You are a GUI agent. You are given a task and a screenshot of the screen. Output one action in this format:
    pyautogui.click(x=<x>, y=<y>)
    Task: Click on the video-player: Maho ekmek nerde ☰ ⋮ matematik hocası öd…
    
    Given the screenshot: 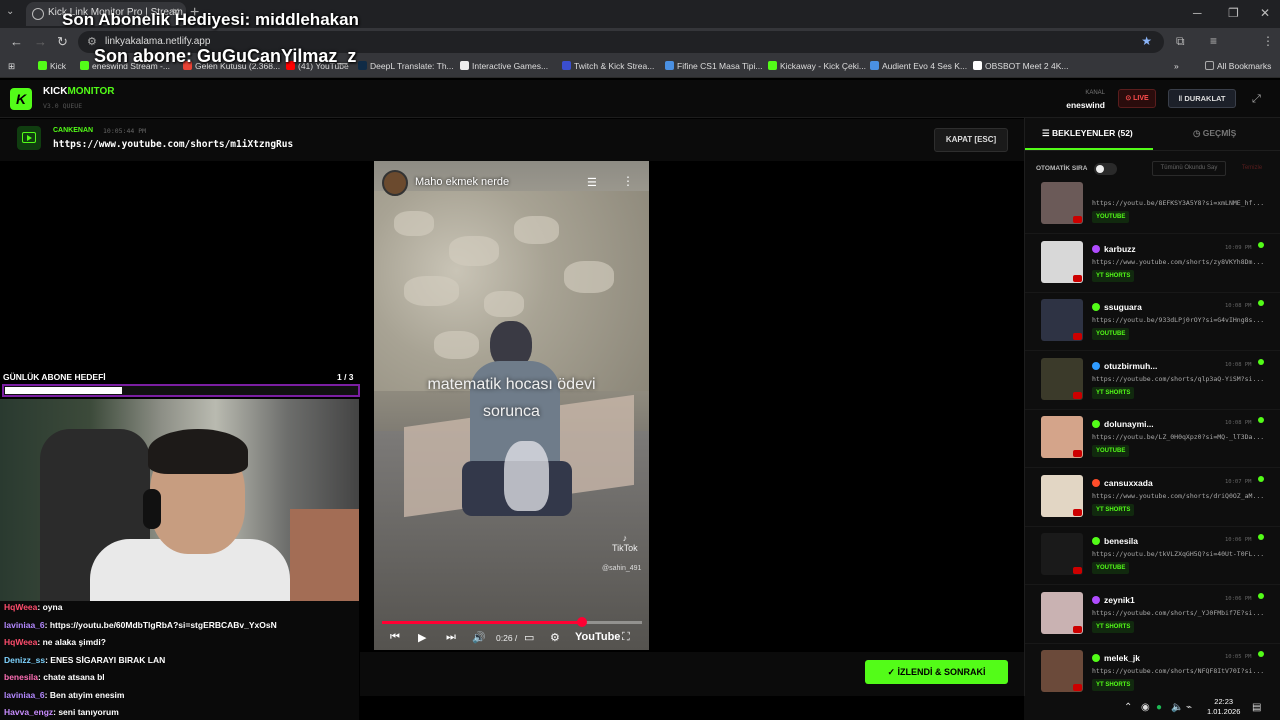 What is the action you would take?
    pyautogui.click(x=511, y=405)
    